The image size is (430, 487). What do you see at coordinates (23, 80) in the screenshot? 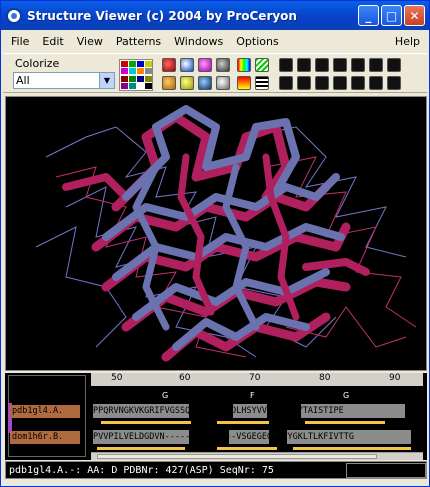
I see `colorize-value: All` at bounding box center [23, 80].